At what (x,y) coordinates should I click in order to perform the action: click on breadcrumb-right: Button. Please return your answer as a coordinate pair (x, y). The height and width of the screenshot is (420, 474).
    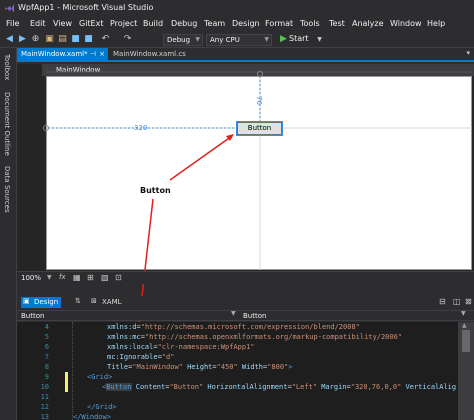
    Looking at the image, I should click on (254, 316).